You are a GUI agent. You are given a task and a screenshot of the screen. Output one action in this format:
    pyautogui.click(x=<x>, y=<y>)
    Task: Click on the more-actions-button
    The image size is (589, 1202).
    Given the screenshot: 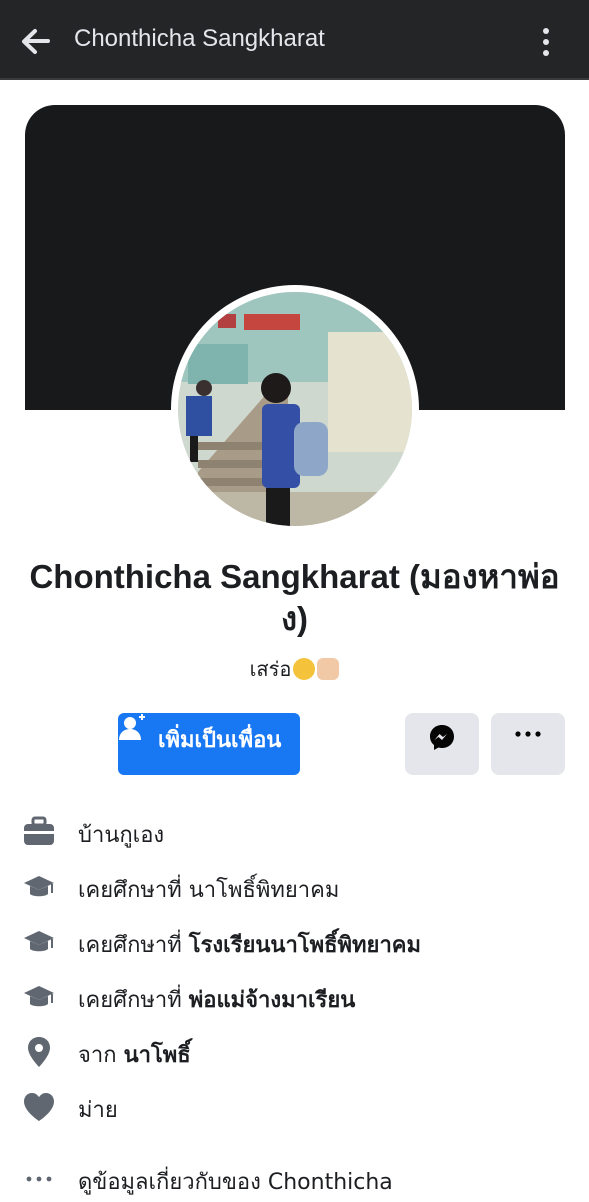 What is the action you would take?
    pyautogui.click(x=528, y=744)
    